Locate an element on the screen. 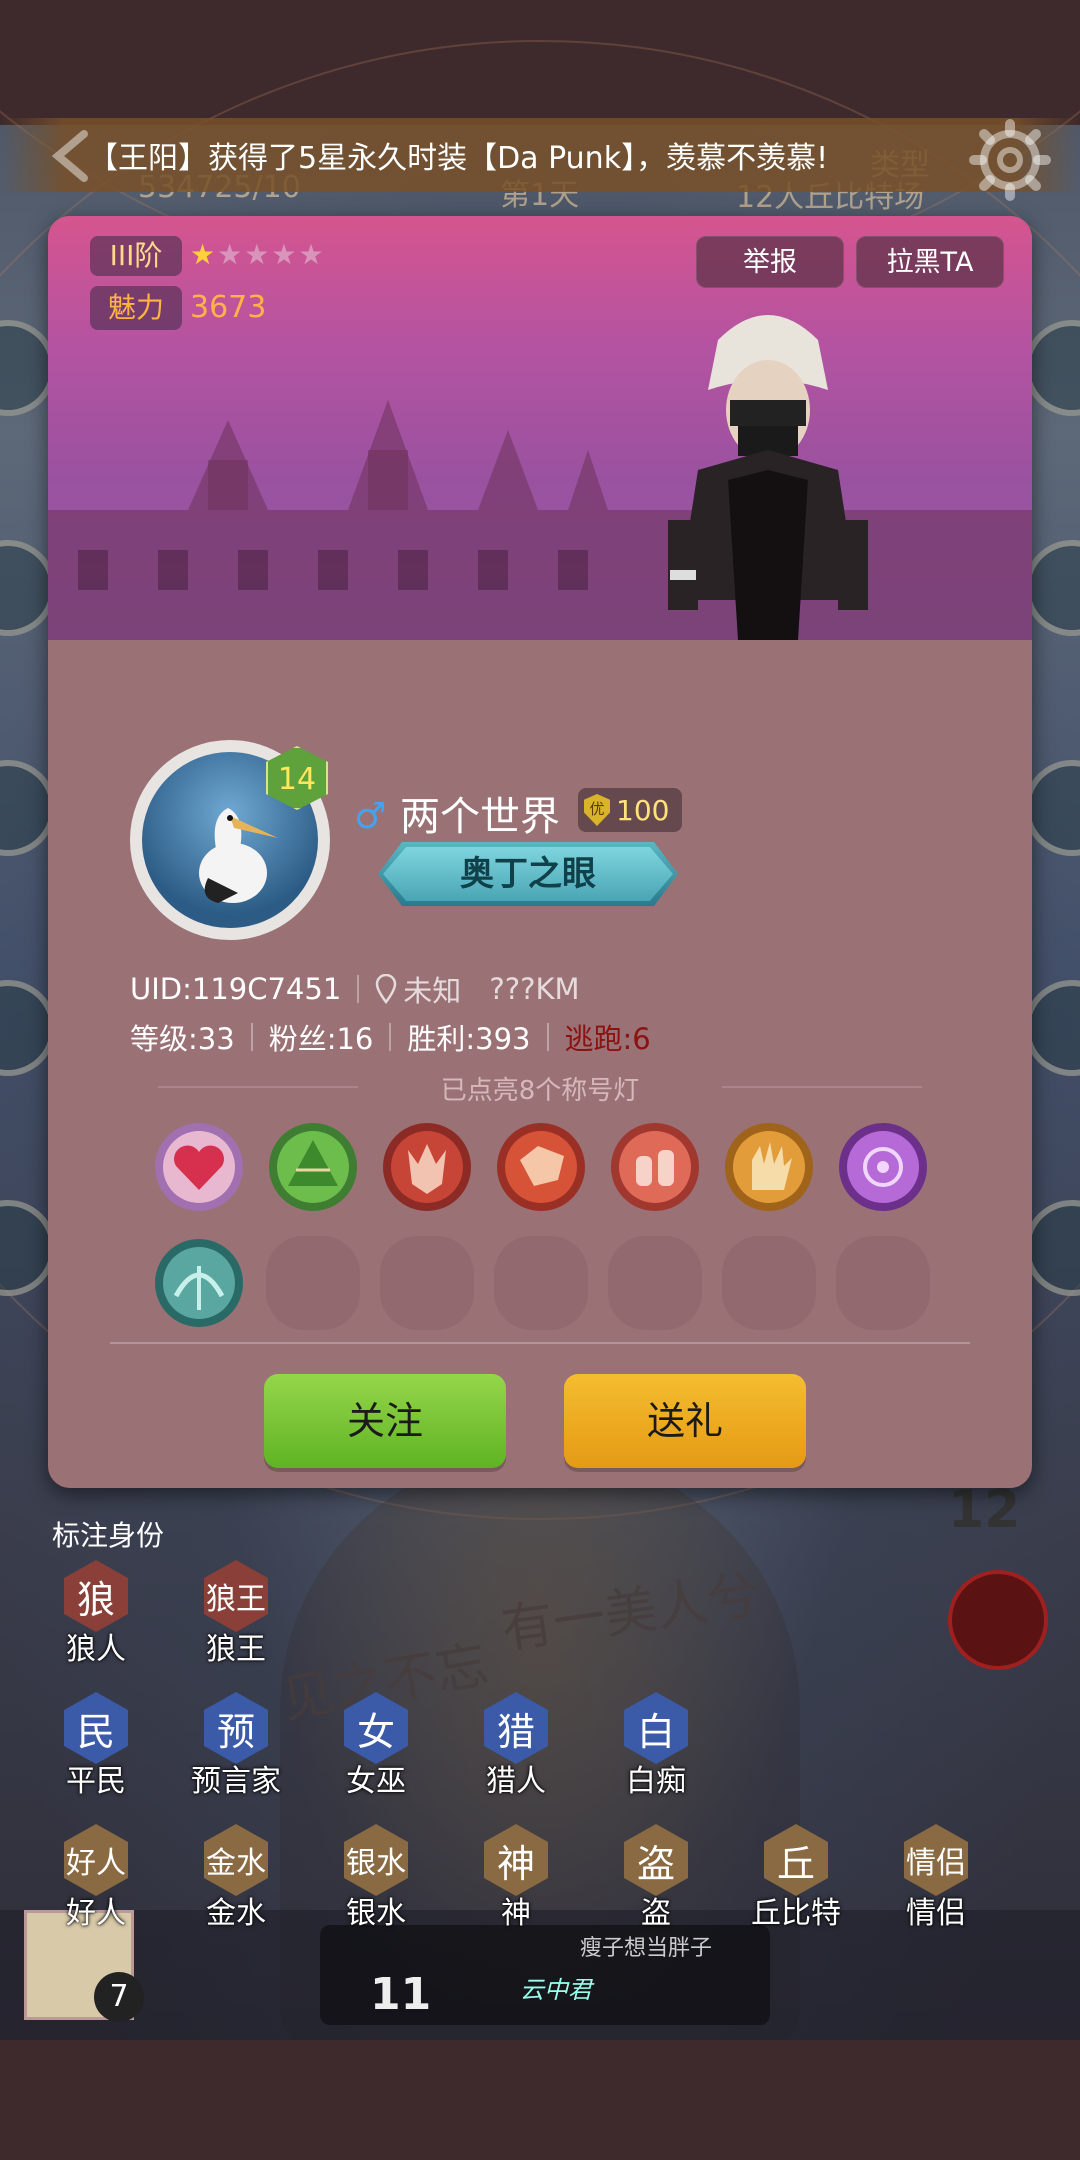  castle-background is located at coordinates (540, 520).